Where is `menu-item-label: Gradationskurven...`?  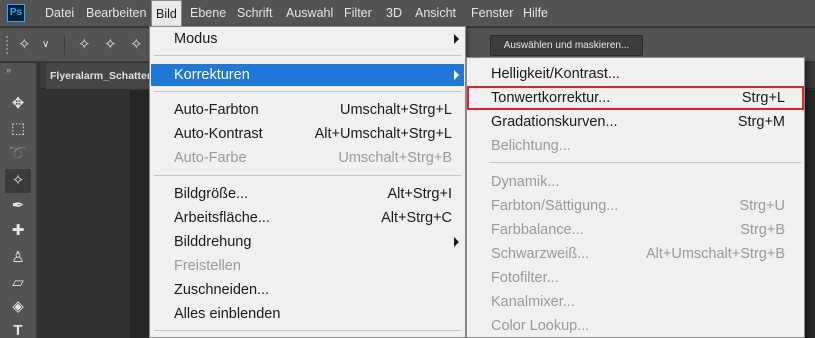
menu-item-label: Gradationskurven... is located at coordinates (554, 122).